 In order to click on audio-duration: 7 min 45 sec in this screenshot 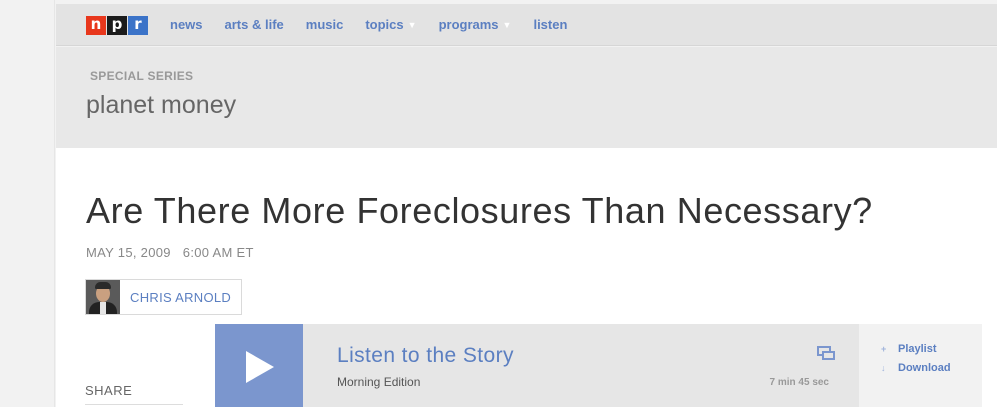, I will do `click(799, 382)`.